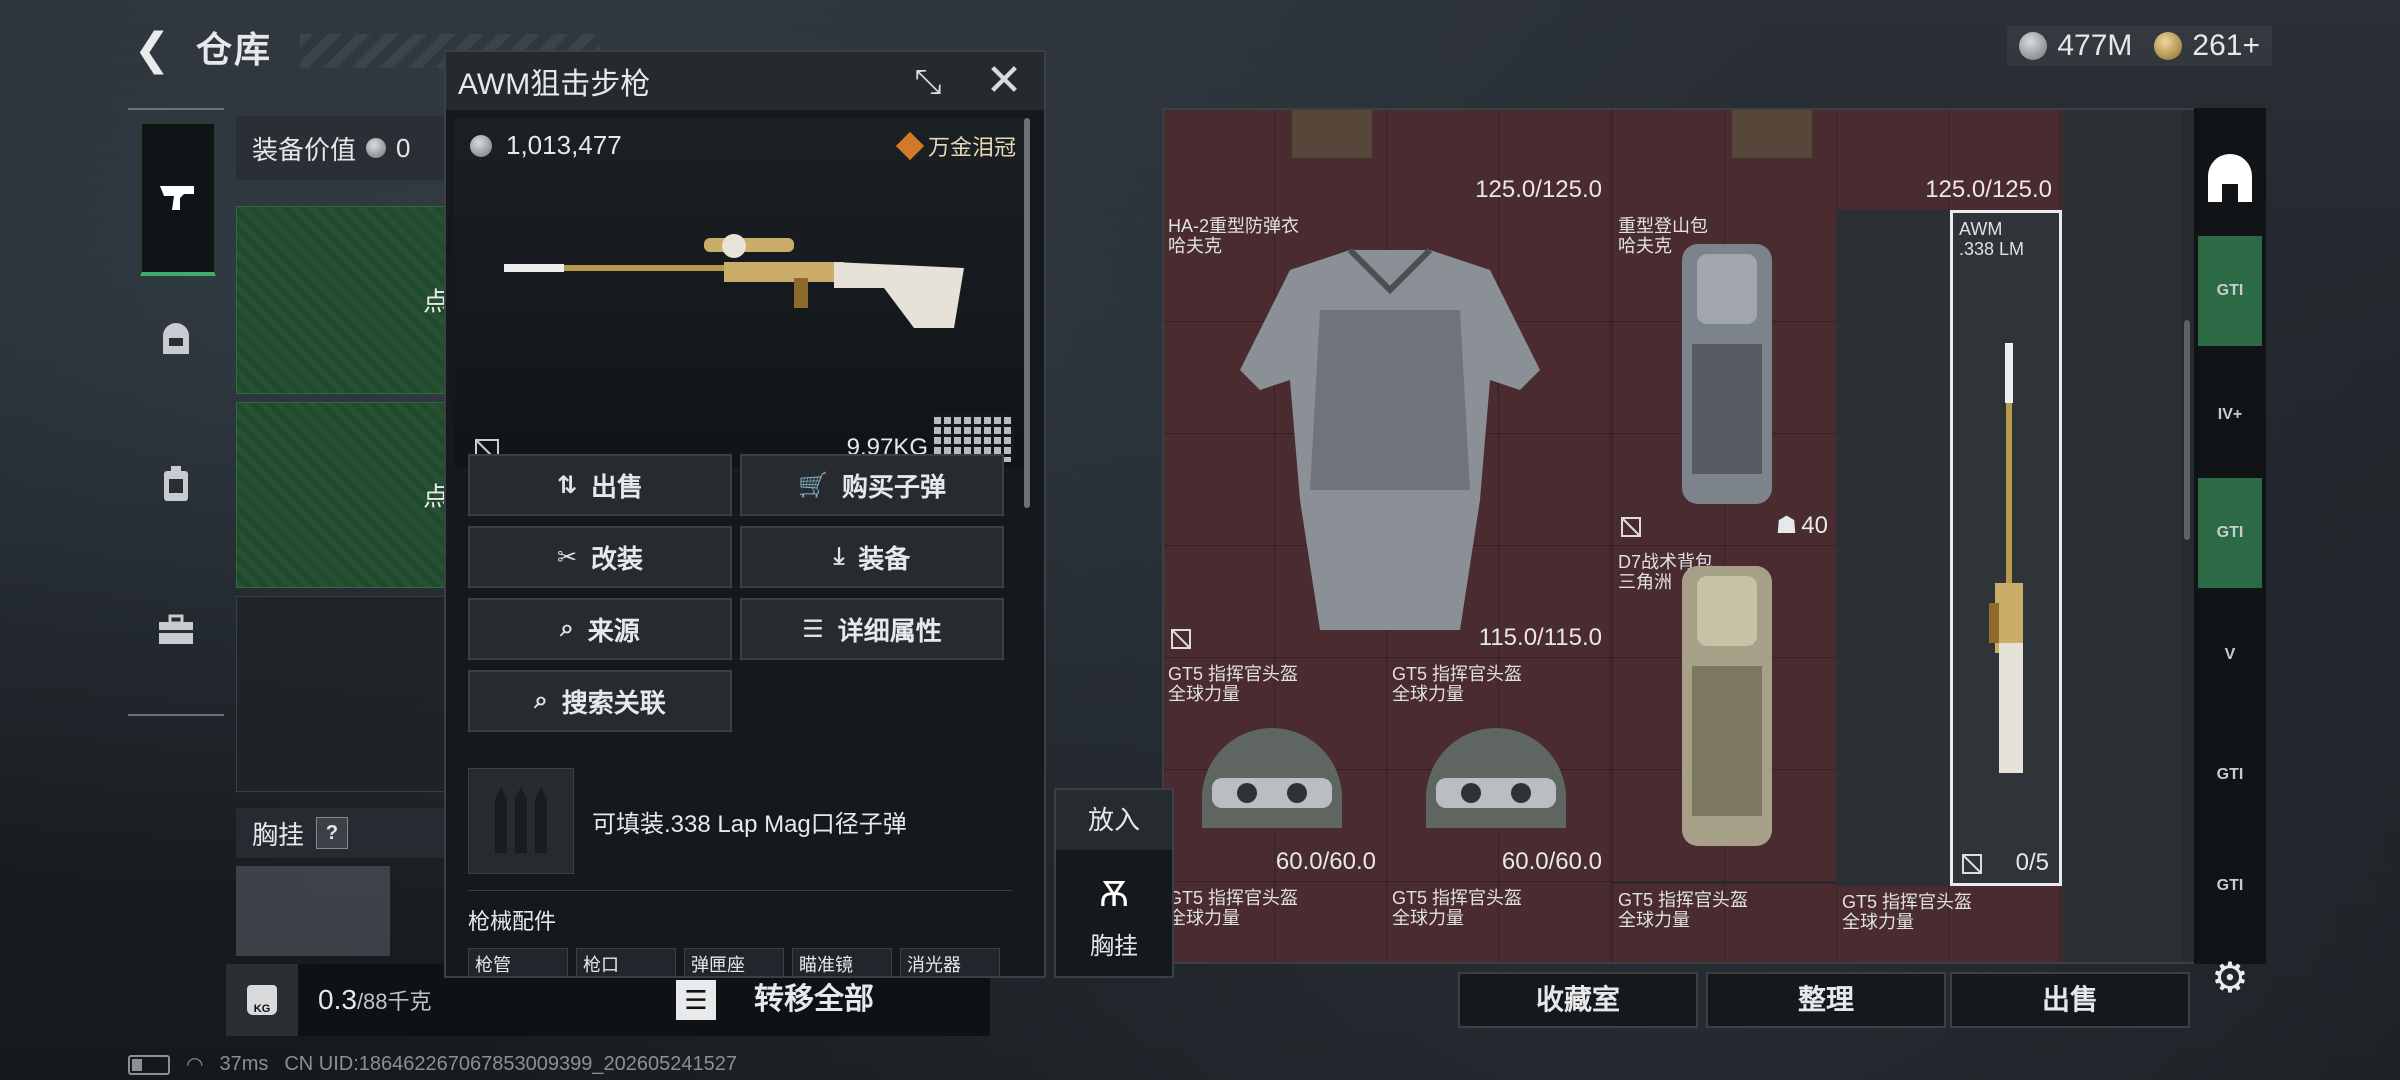  I want to click on item-price-value: 1,013,477, so click(564, 145).